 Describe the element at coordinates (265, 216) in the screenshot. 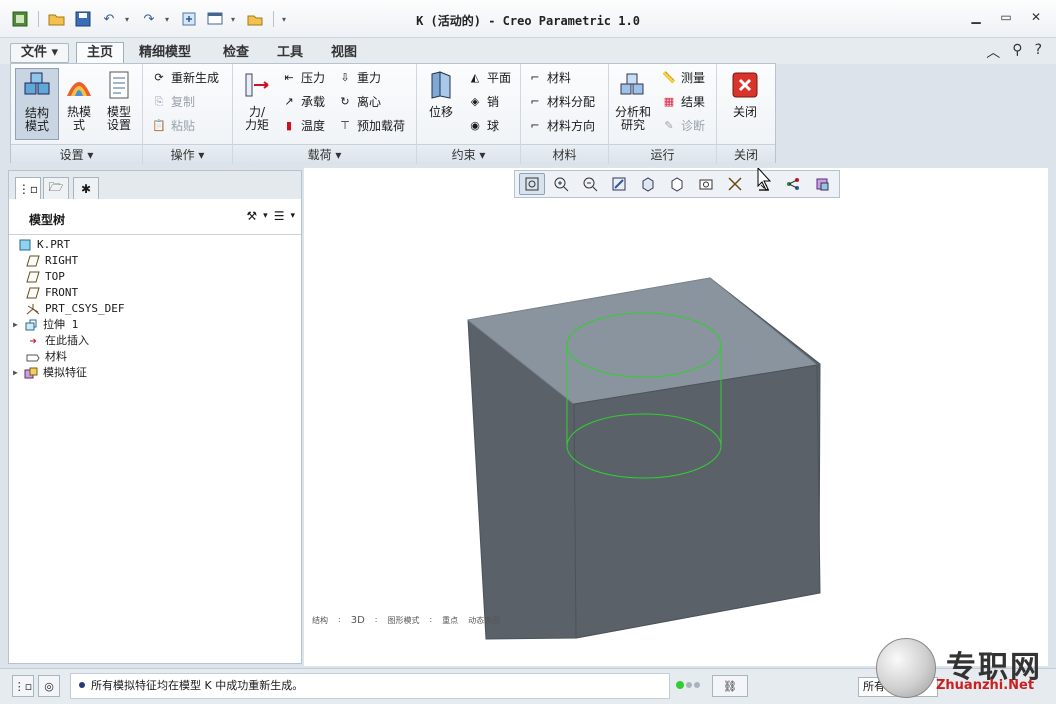

I see `tree-settings-dropdown-icon: ▾` at that location.